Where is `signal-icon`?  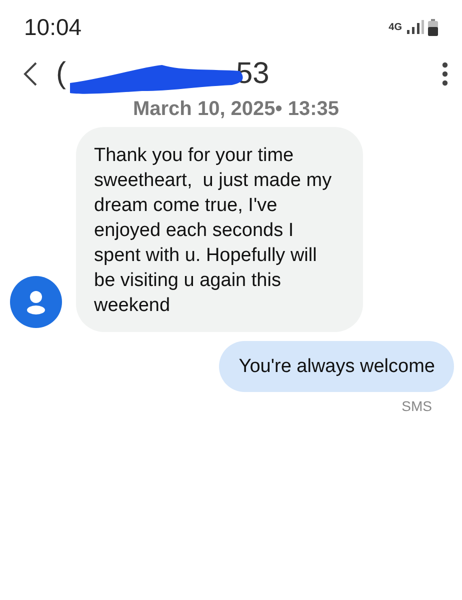 signal-icon is located at coordinates (415, 27).